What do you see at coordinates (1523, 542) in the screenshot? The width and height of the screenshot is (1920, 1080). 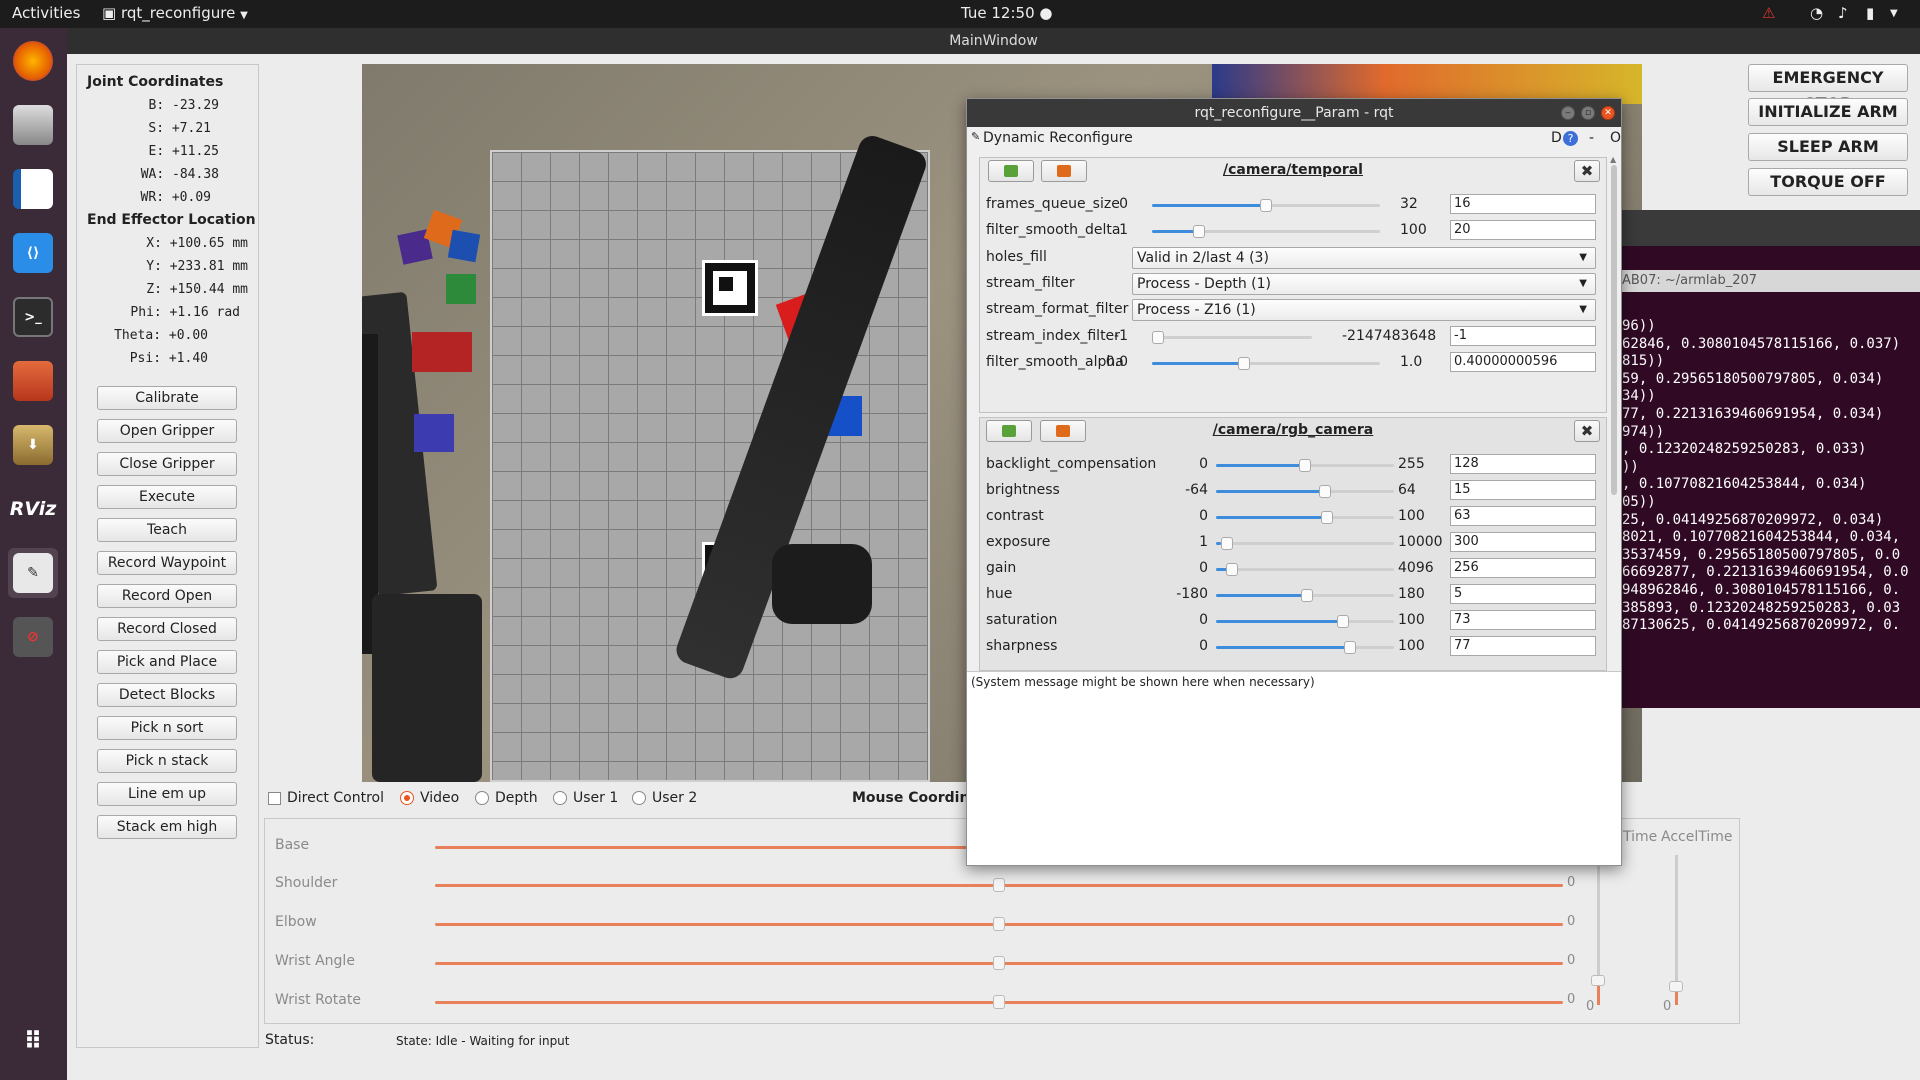 I see `param-value-input: 300` at bounding box center [1523, 542].